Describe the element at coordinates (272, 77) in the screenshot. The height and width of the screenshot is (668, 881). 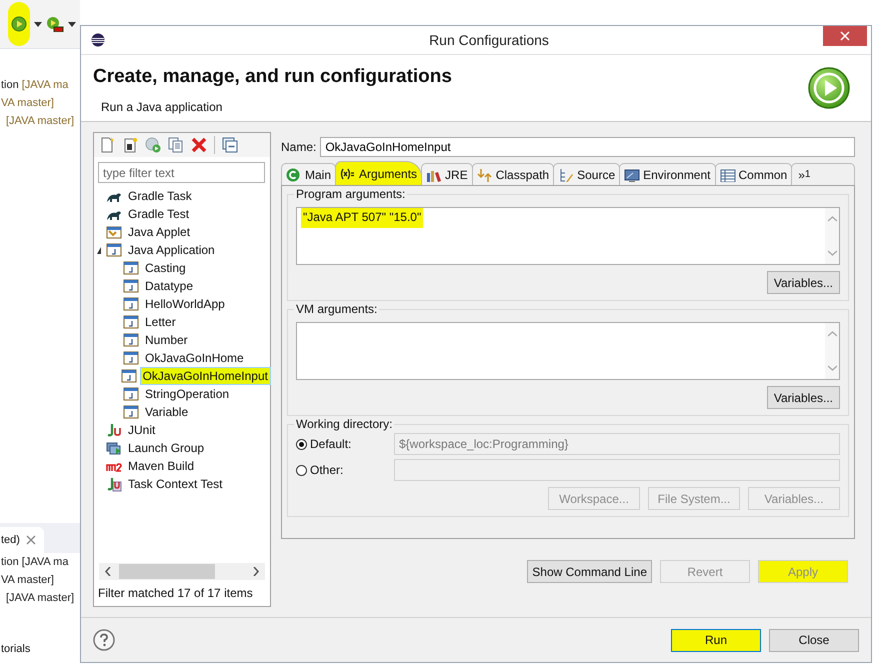
I see `dialog-heading: Create, manage, and run configurations` at that location.